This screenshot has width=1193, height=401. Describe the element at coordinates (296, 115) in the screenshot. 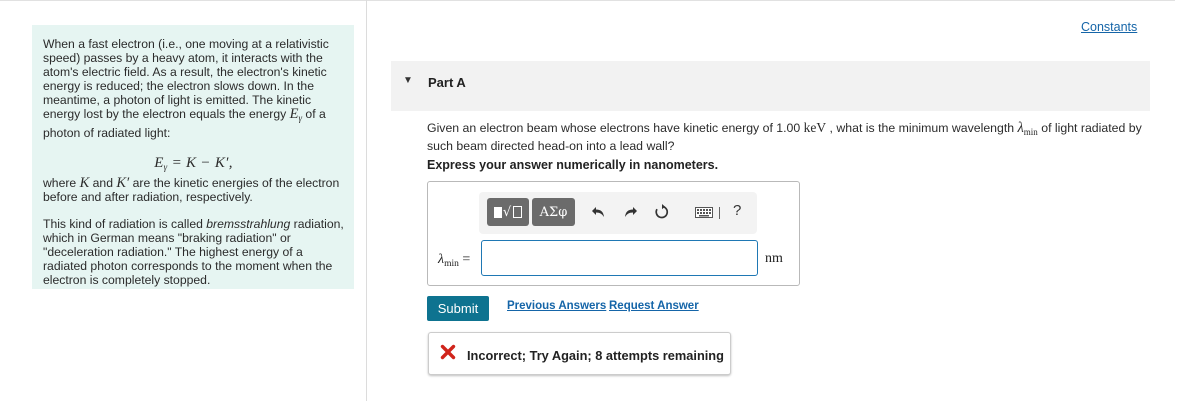

I see `energy-symbol: Eγ` at that location.